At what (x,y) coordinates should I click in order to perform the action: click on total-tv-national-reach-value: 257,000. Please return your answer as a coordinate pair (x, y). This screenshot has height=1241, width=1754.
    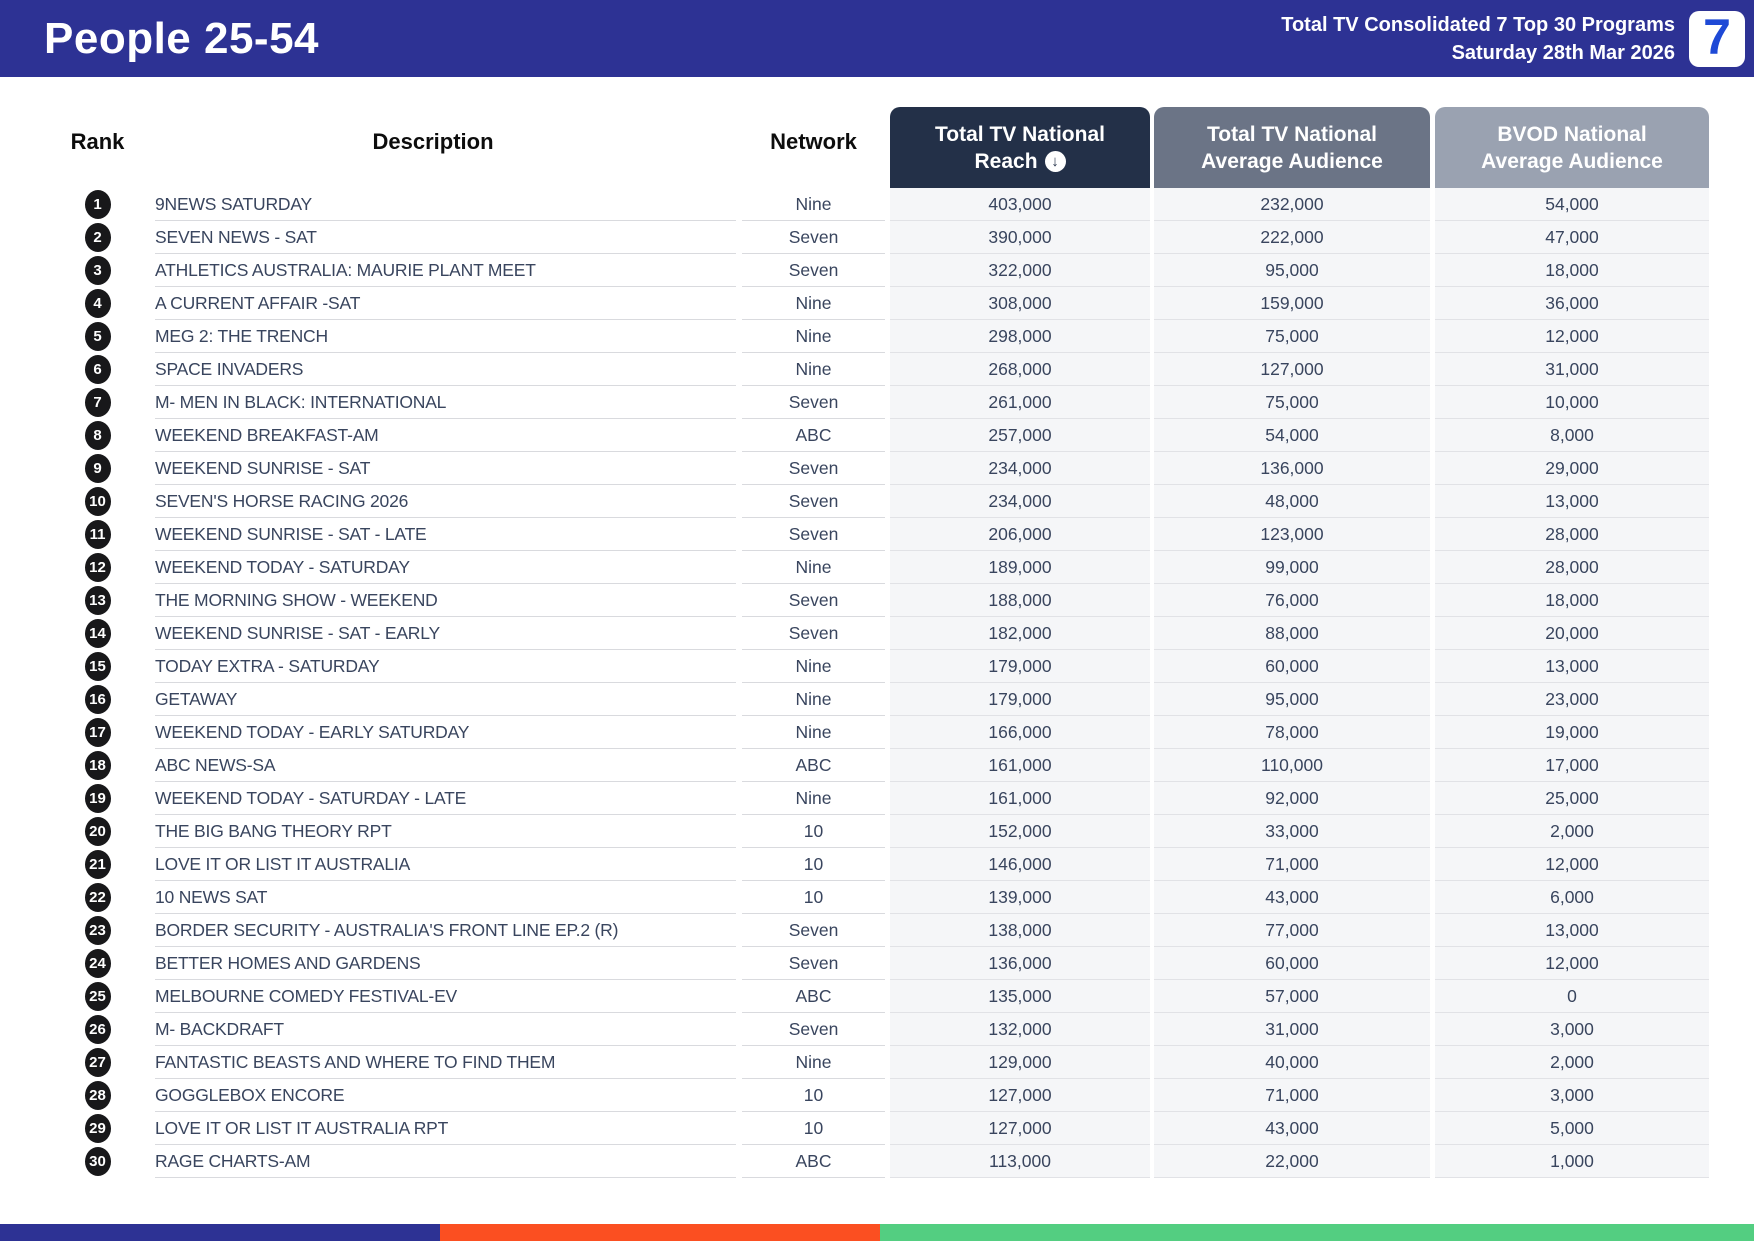
    Looking at the image, I should click on (1020, 435).